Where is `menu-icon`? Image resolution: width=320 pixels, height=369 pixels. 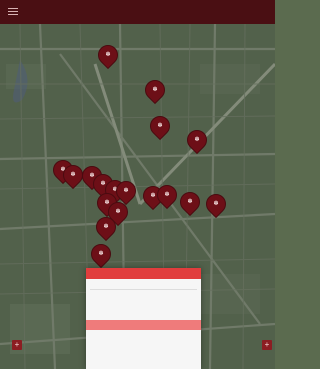 menu-icon is located at coordinates (13, 11).